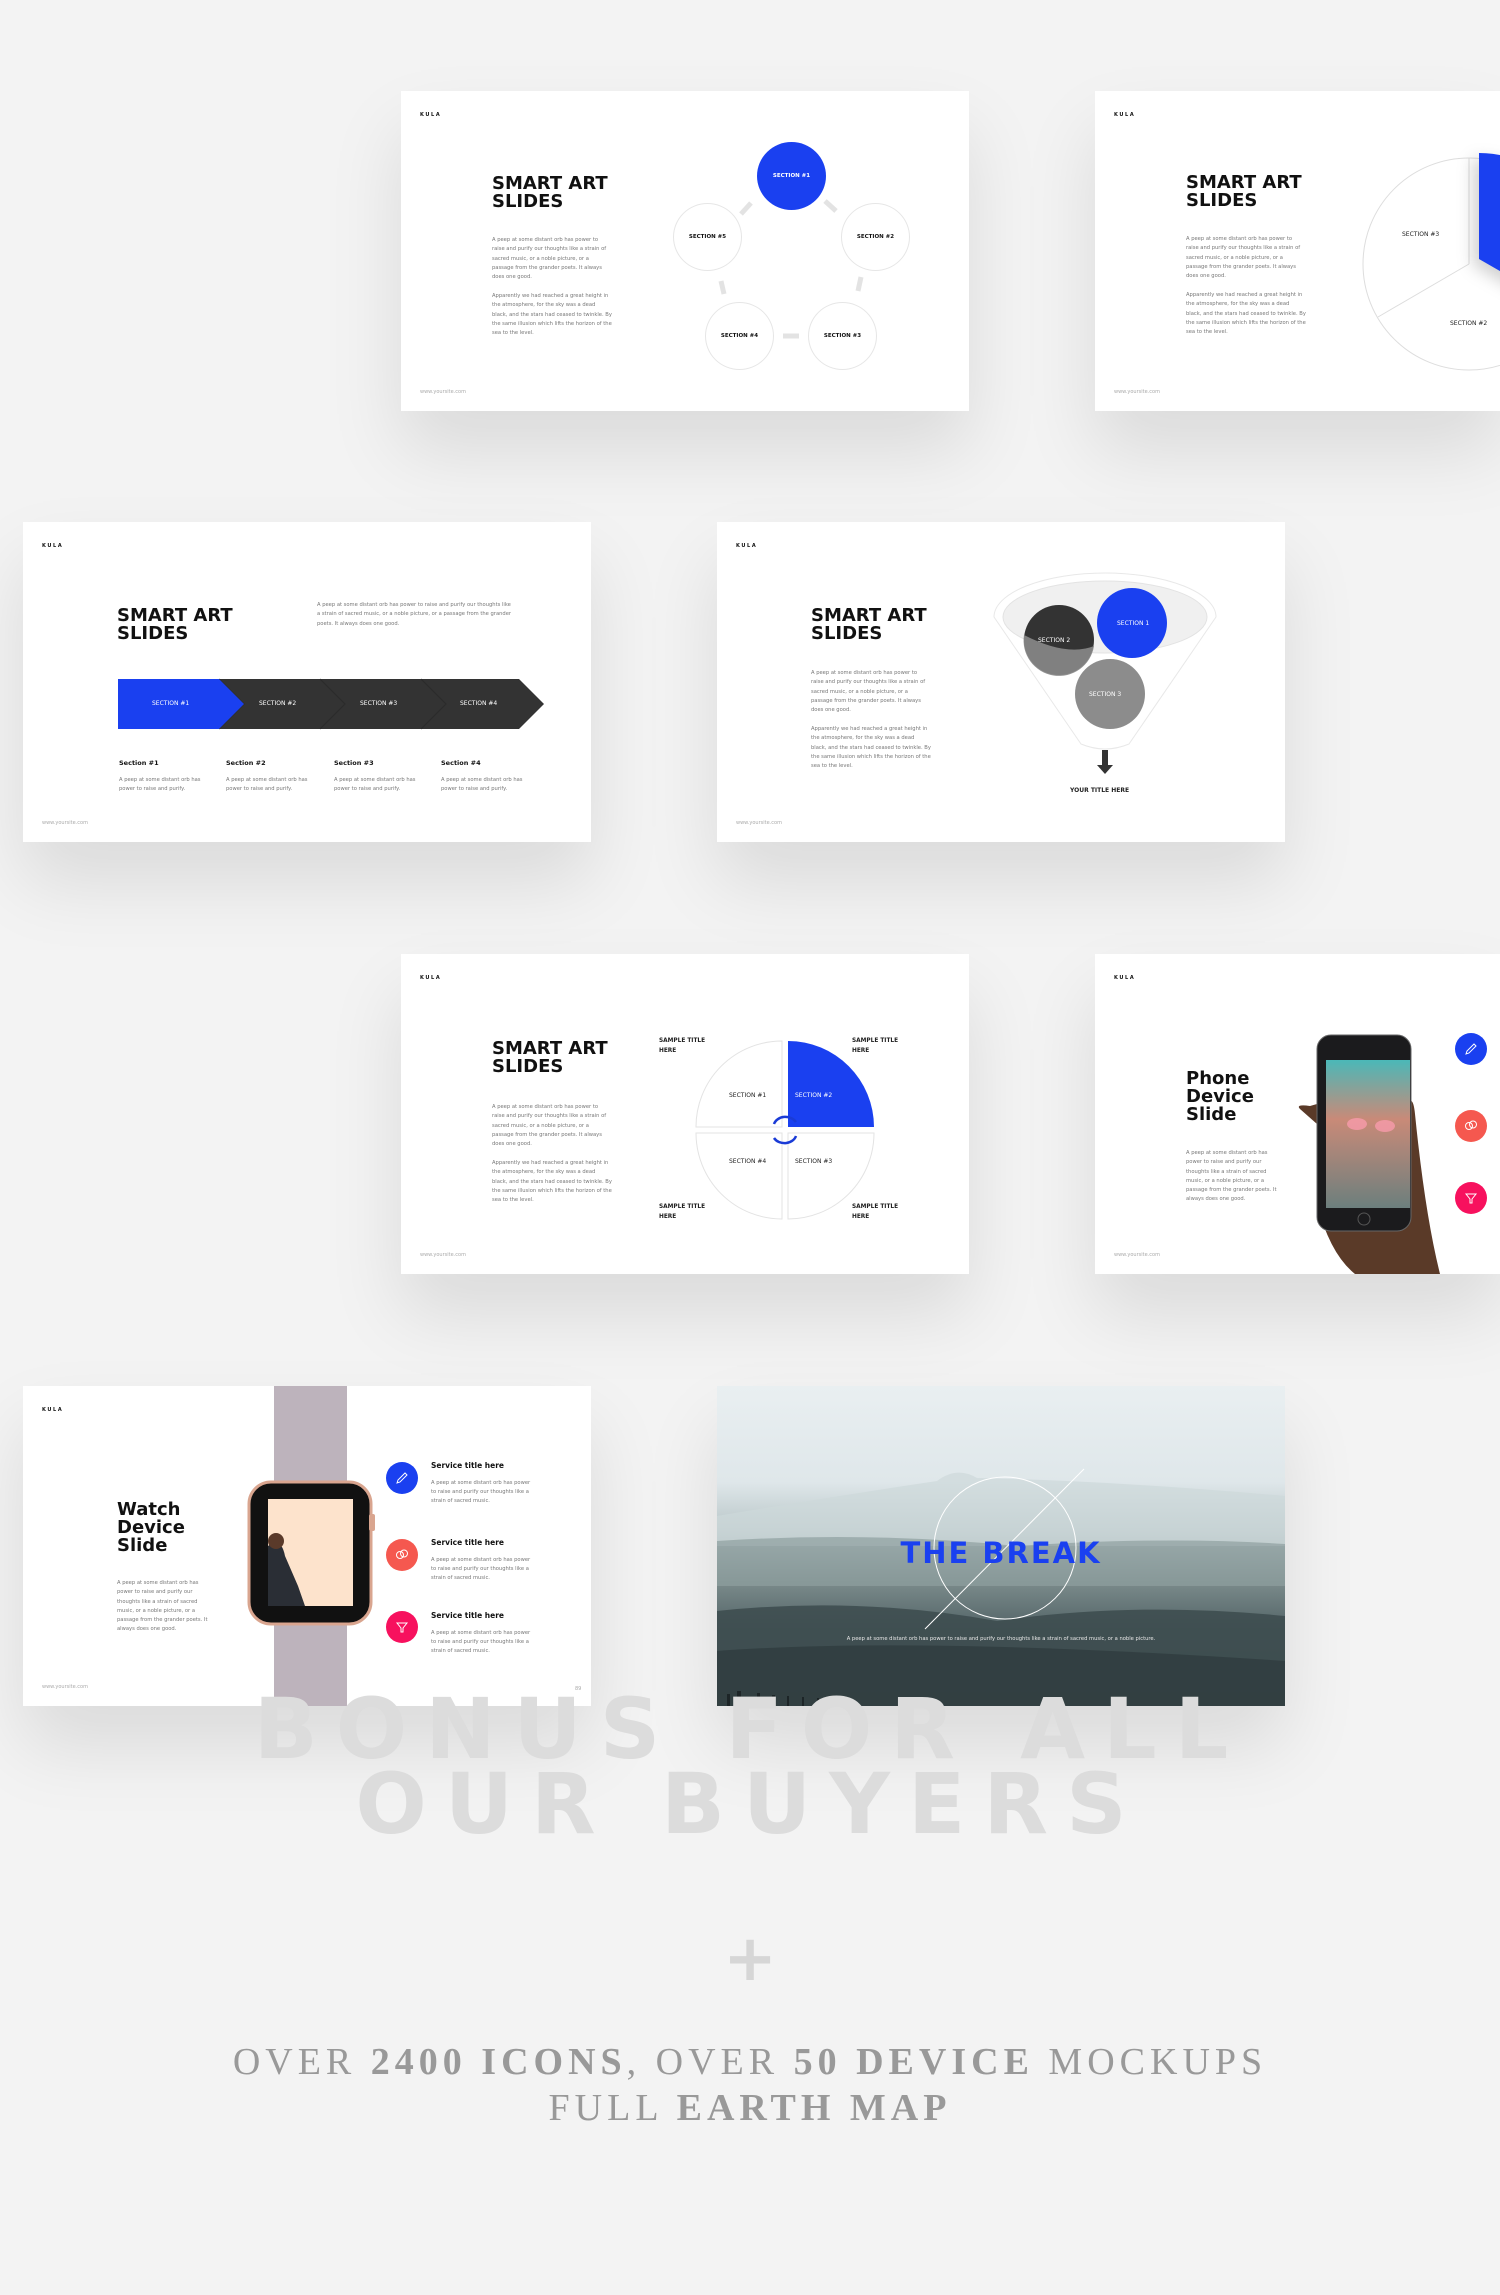 The image size is (1500, 2295). What do you see at coordinates (1001, 1553) in the screenshot?
I see `break-title: THE BREAK` at bounding box center [1001, 1553].